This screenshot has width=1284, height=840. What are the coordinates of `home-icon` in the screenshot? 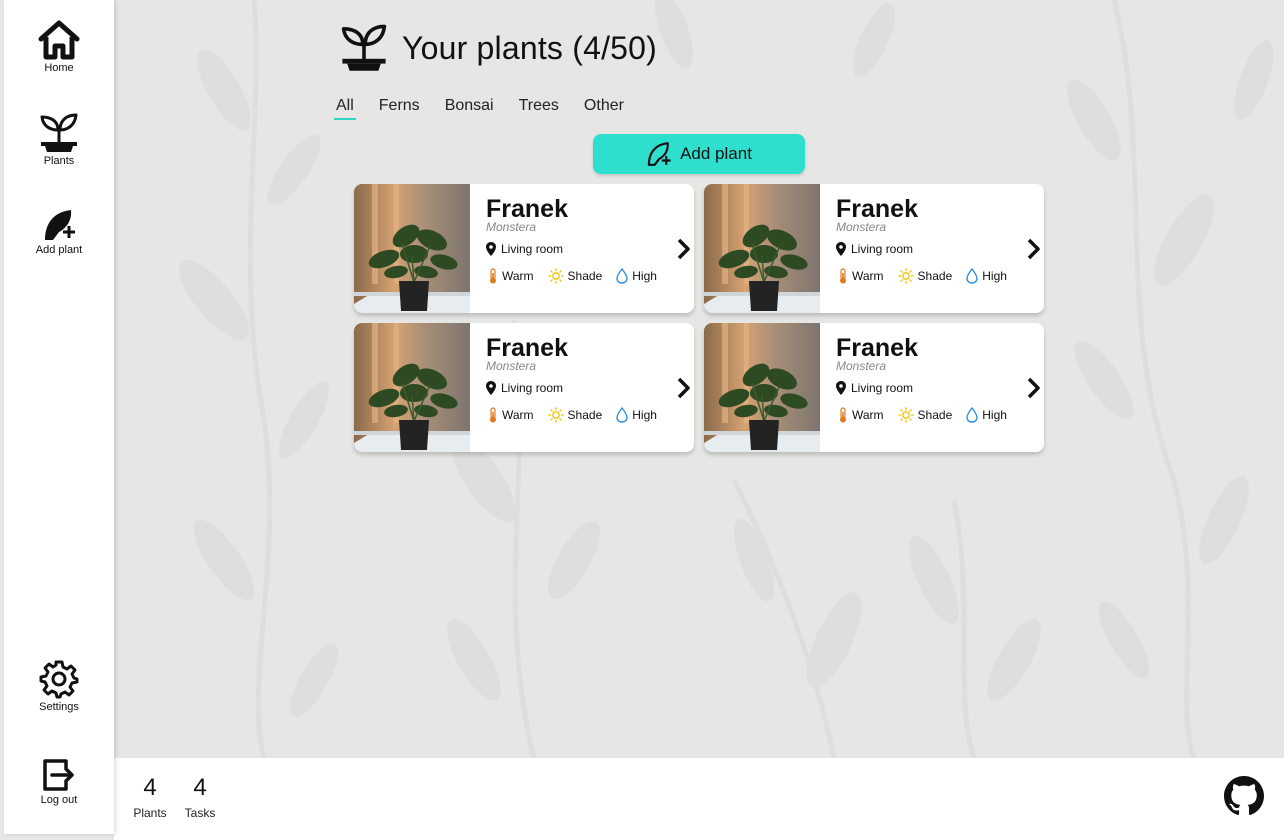 It's located at (59, 40).